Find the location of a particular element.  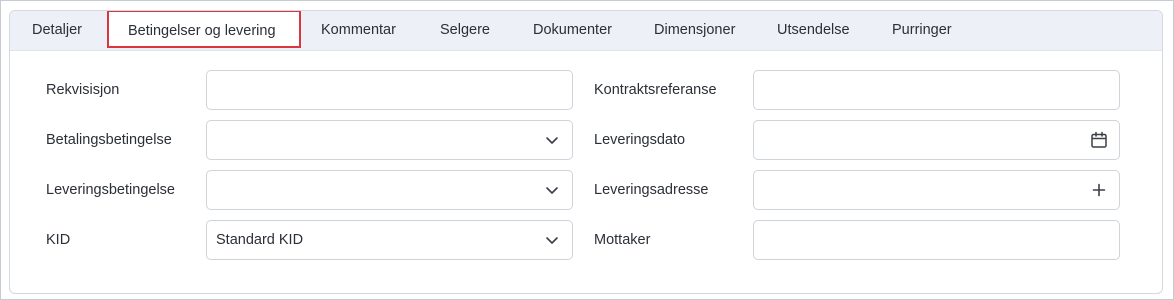

kid-select: Standard KID is located at coordinates (389, 240).